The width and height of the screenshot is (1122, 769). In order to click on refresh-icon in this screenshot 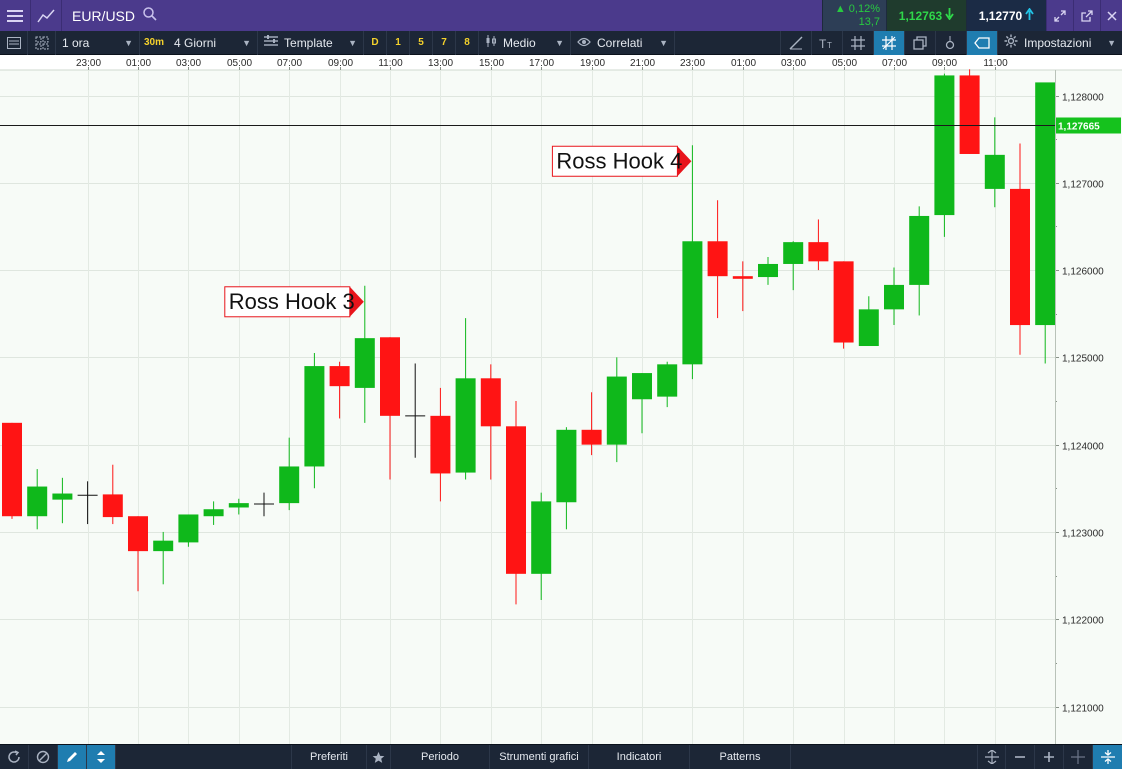, I will do `click(14, 756)`.